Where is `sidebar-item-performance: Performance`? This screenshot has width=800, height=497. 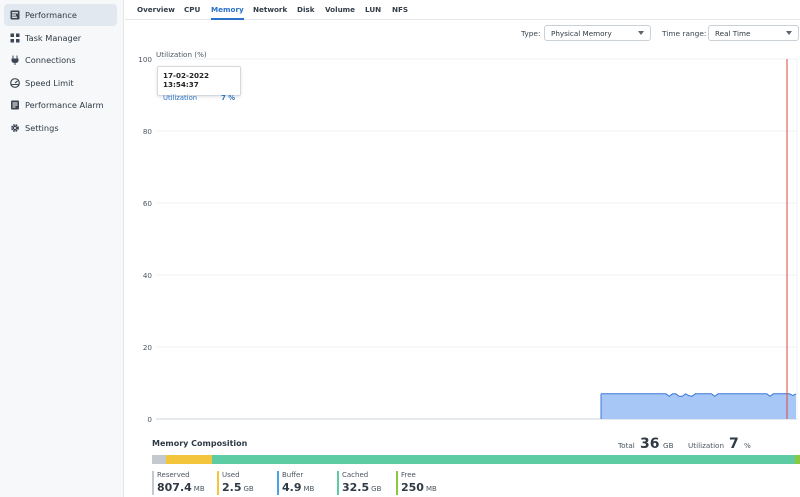 sidebar-item-performance: Performance is located at coordinates (60, 15).